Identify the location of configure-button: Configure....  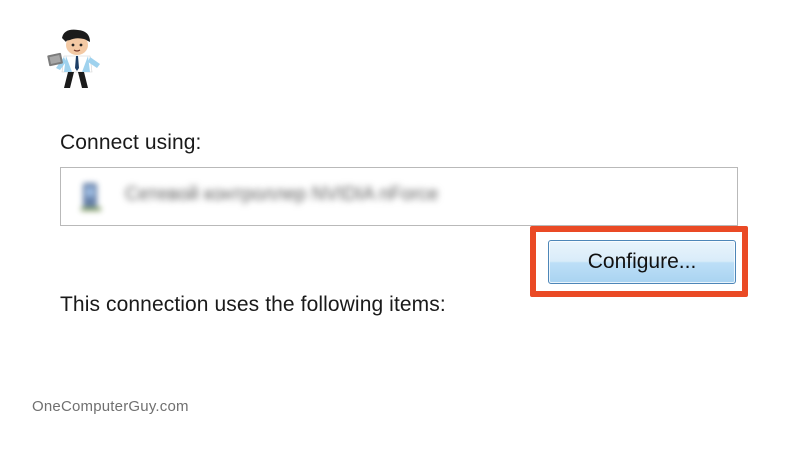
(642, 262).